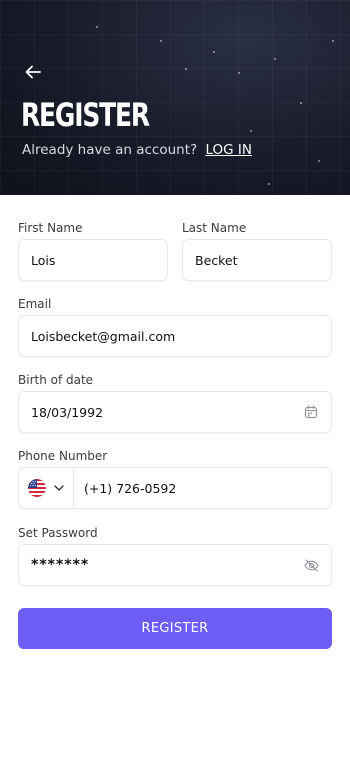 Image resolution: width=350 pixels, height=757 pixels. What do you see at coordinates (43, 260) in the screenshot?
I see `first-name-value: Lois` at bounding box center [43, 260].